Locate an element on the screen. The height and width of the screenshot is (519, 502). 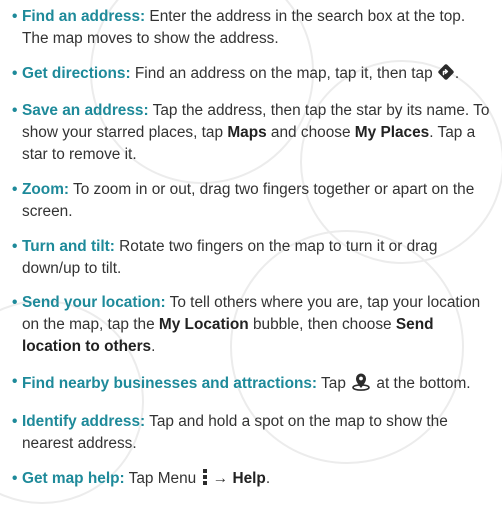
tip-term: Zoom: is located at coordinates (46, 190).